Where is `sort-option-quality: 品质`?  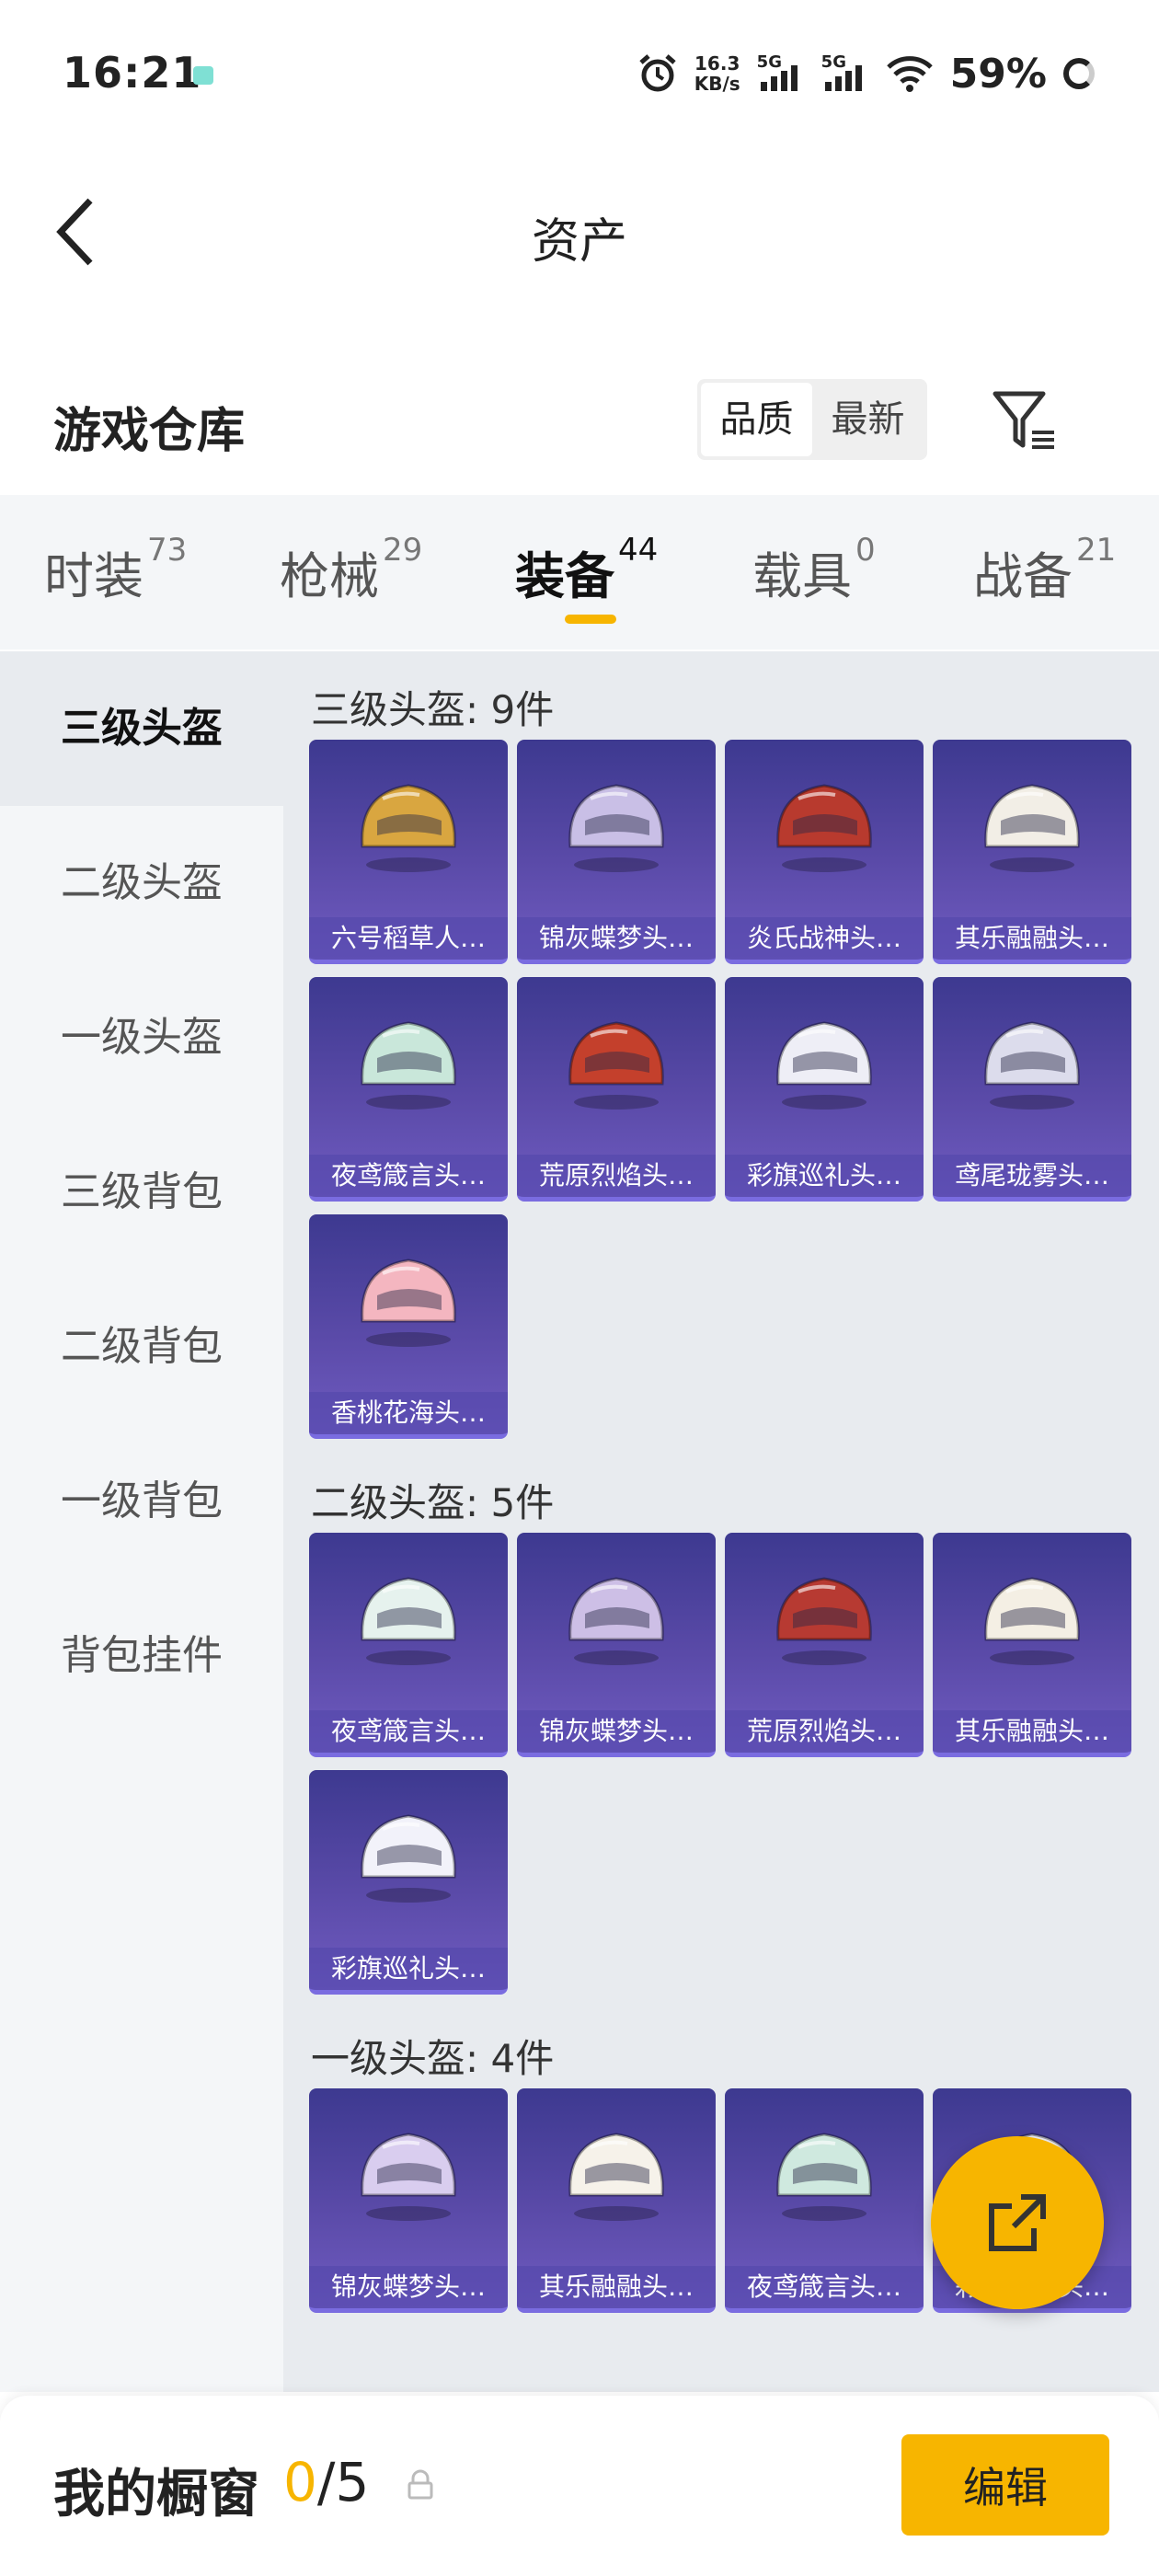
sort-option-quality: 品质 is located at coordinates (756, 419).